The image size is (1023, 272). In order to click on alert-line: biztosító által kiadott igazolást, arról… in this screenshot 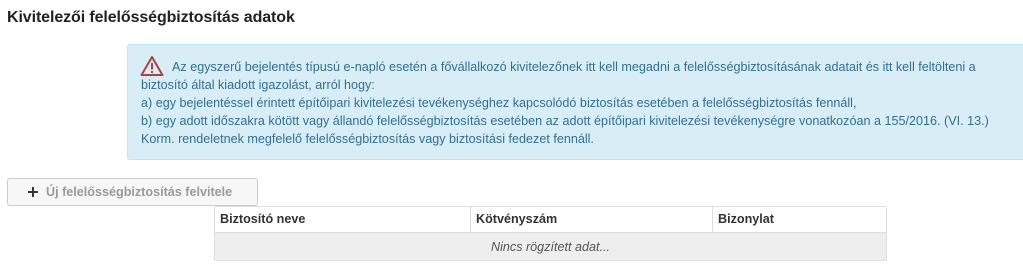, I will do `click(258, 85)`.